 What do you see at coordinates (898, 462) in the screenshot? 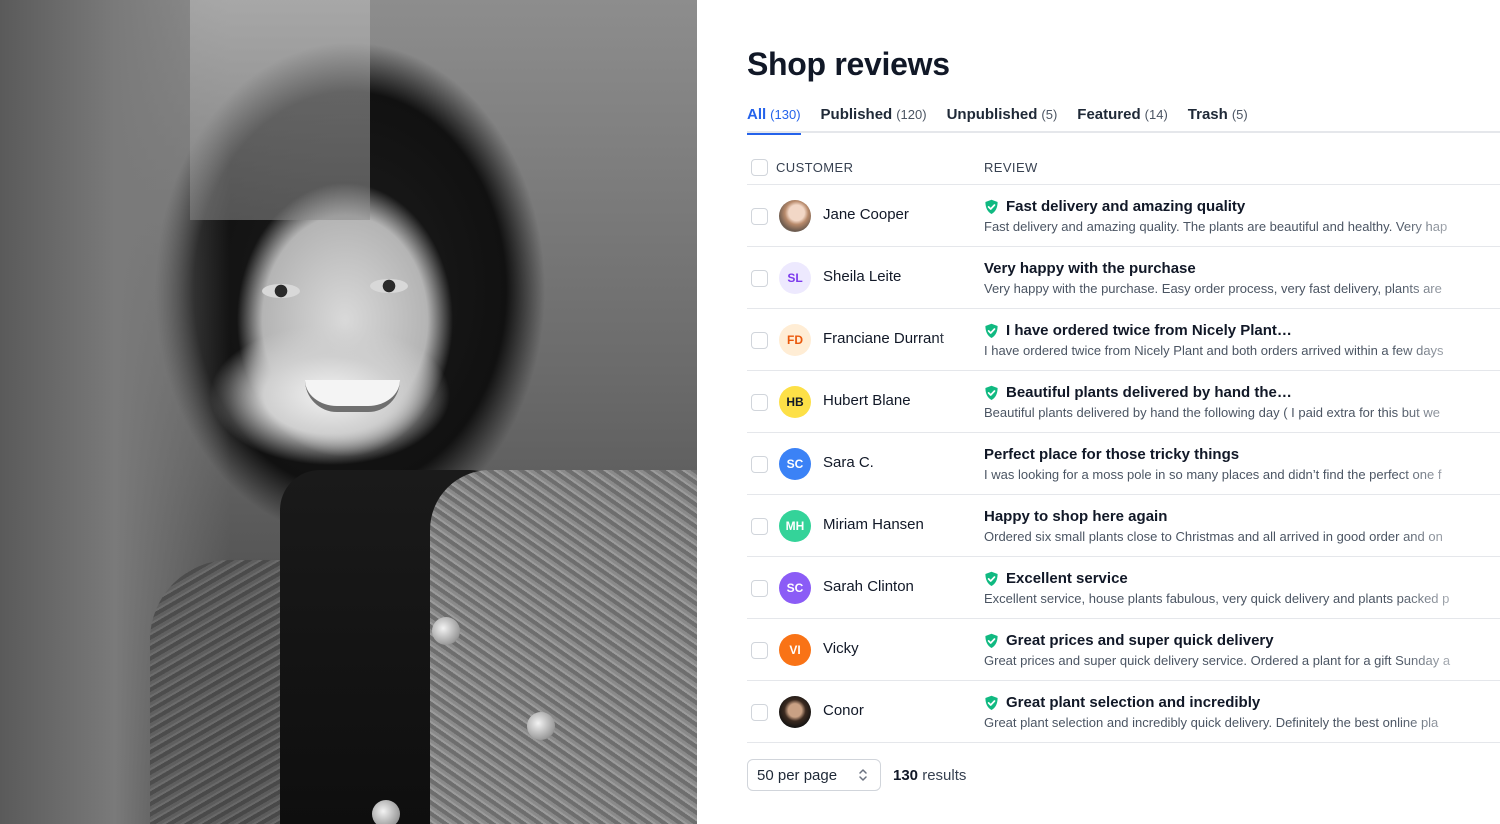
I see `customer-name: Sara C.` at bounding box center [898, 462].